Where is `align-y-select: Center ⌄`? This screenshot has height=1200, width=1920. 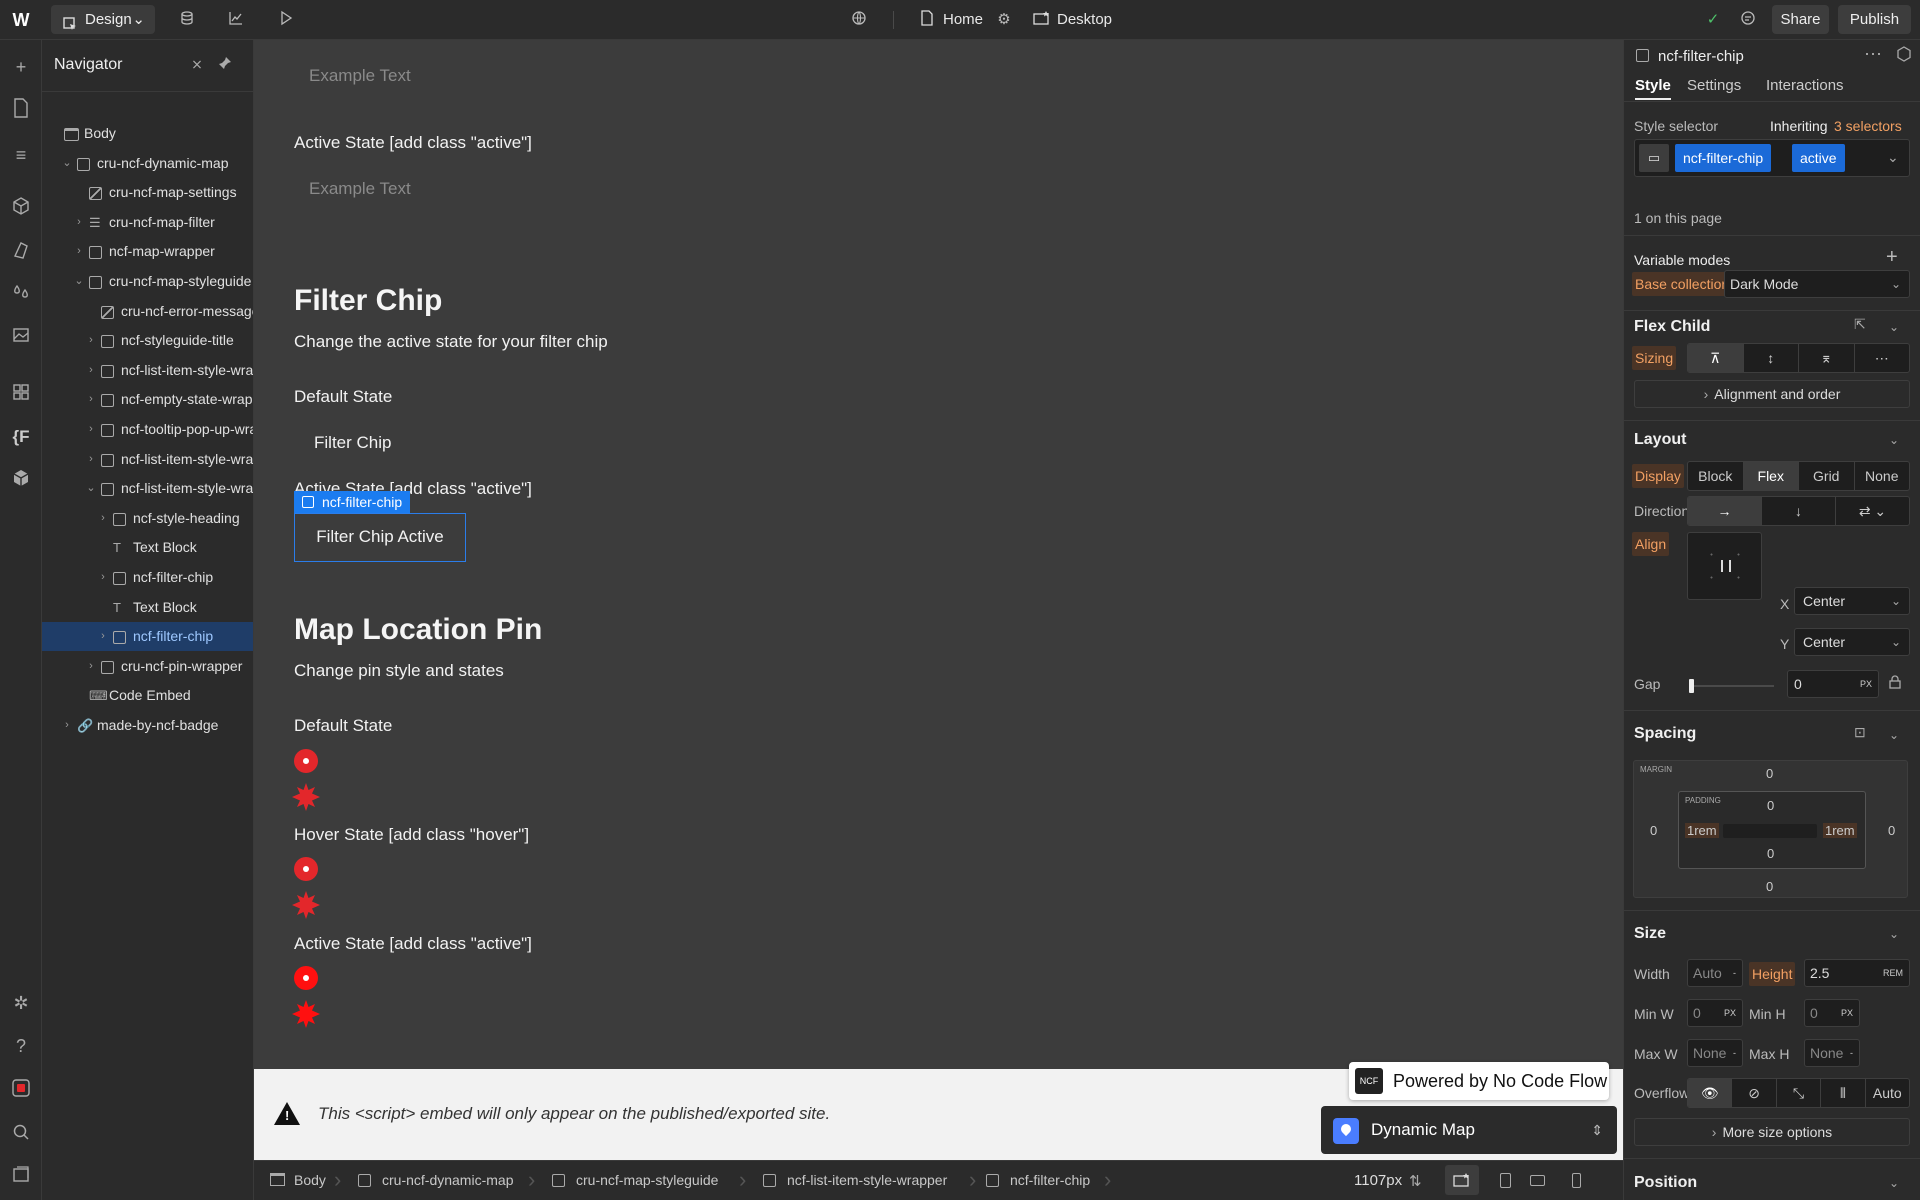
align-y-select: Center ⌄ is located at coordinates (1852, 642).